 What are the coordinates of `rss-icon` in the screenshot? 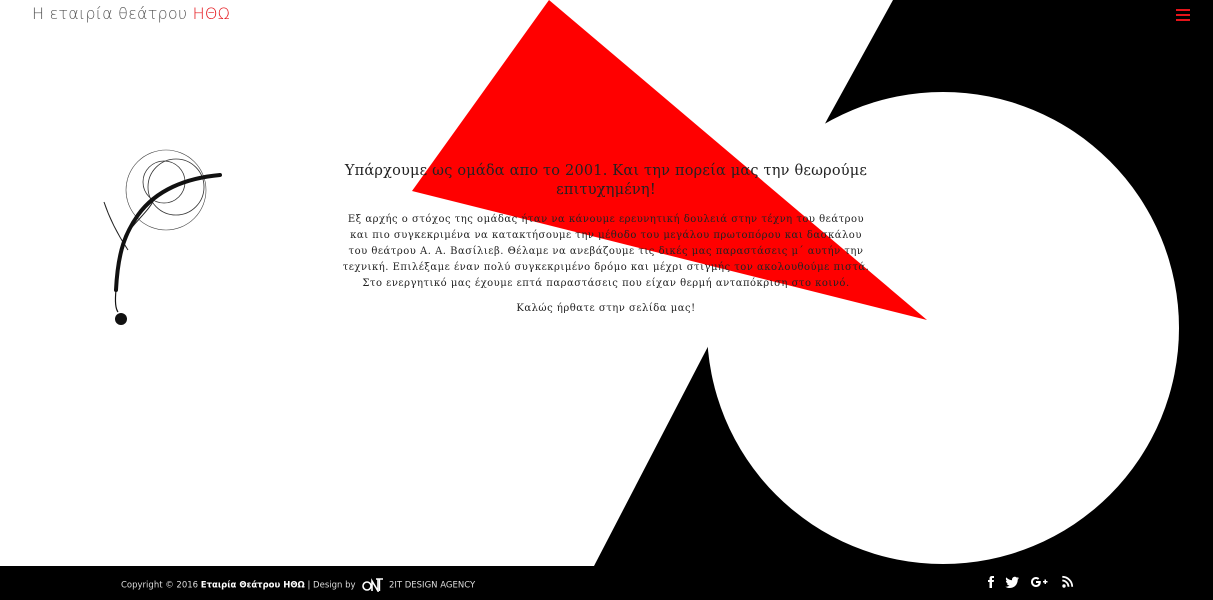 It's located at (1068, 582).